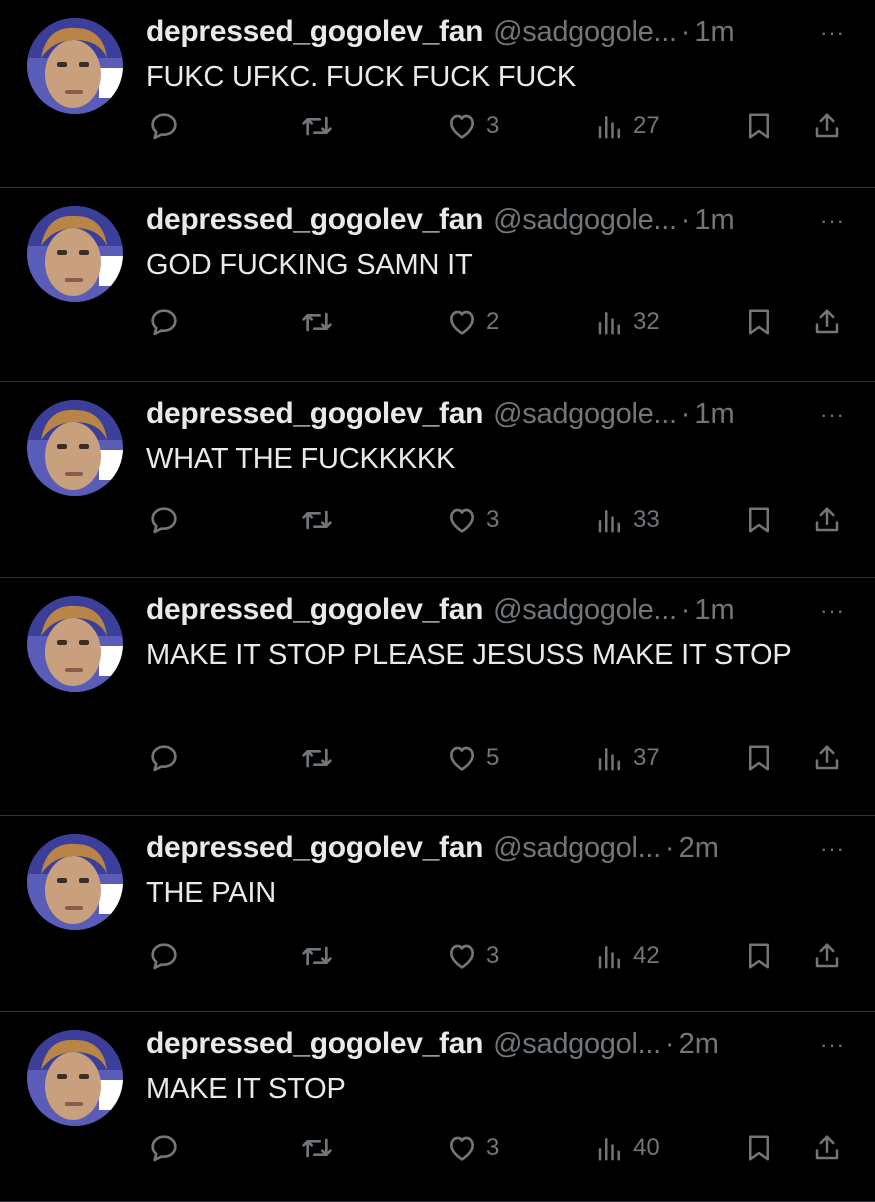 This screenshot has width=875, height=1202. I want to click on views-button: 40, so click(627, 1148).